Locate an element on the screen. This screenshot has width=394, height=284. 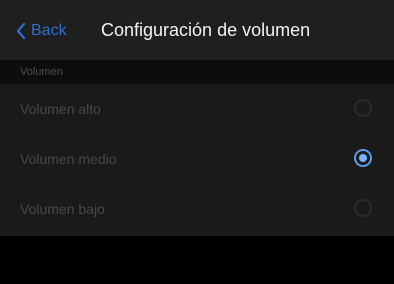
back-button: Back is located at coordinates (41, 31).